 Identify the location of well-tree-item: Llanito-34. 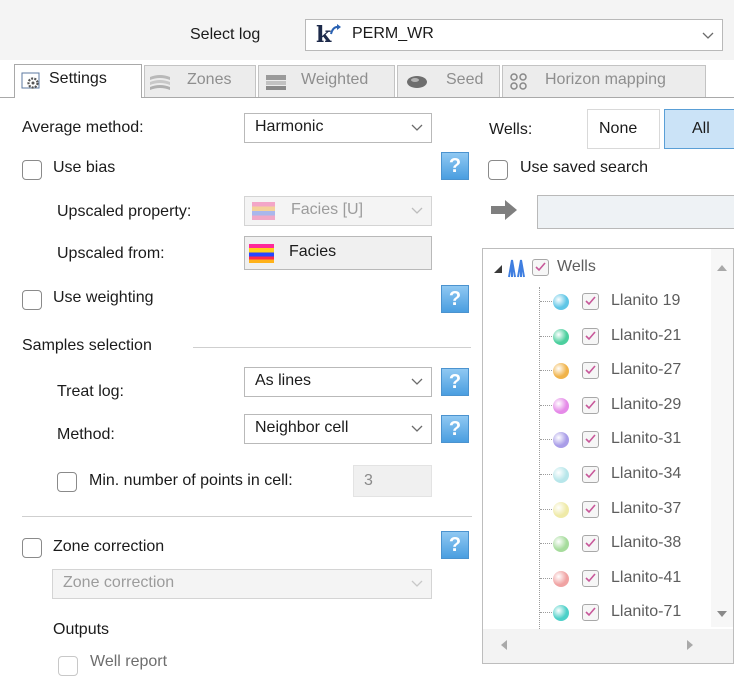
(596, 475).